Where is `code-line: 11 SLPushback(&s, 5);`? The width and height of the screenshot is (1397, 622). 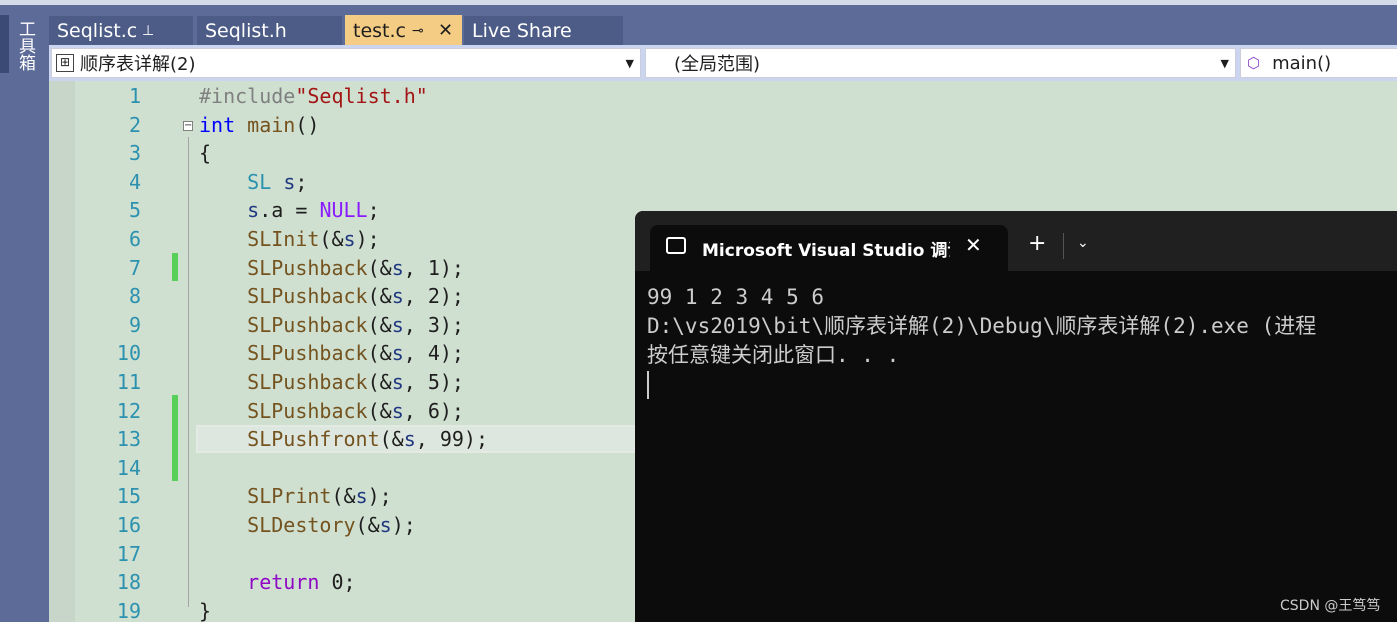
code-line: 11 SLPushback(&s, 5); is located at coordinates (342, 382).